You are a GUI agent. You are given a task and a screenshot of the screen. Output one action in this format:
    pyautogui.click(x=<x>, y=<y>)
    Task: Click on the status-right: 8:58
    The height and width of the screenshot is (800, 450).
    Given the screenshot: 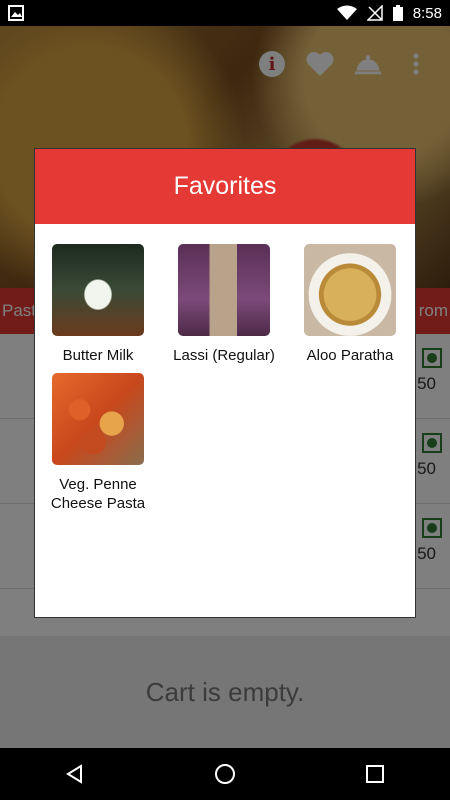 What is the action you would take?
    pyautogui.click(x=389, y=13)
    